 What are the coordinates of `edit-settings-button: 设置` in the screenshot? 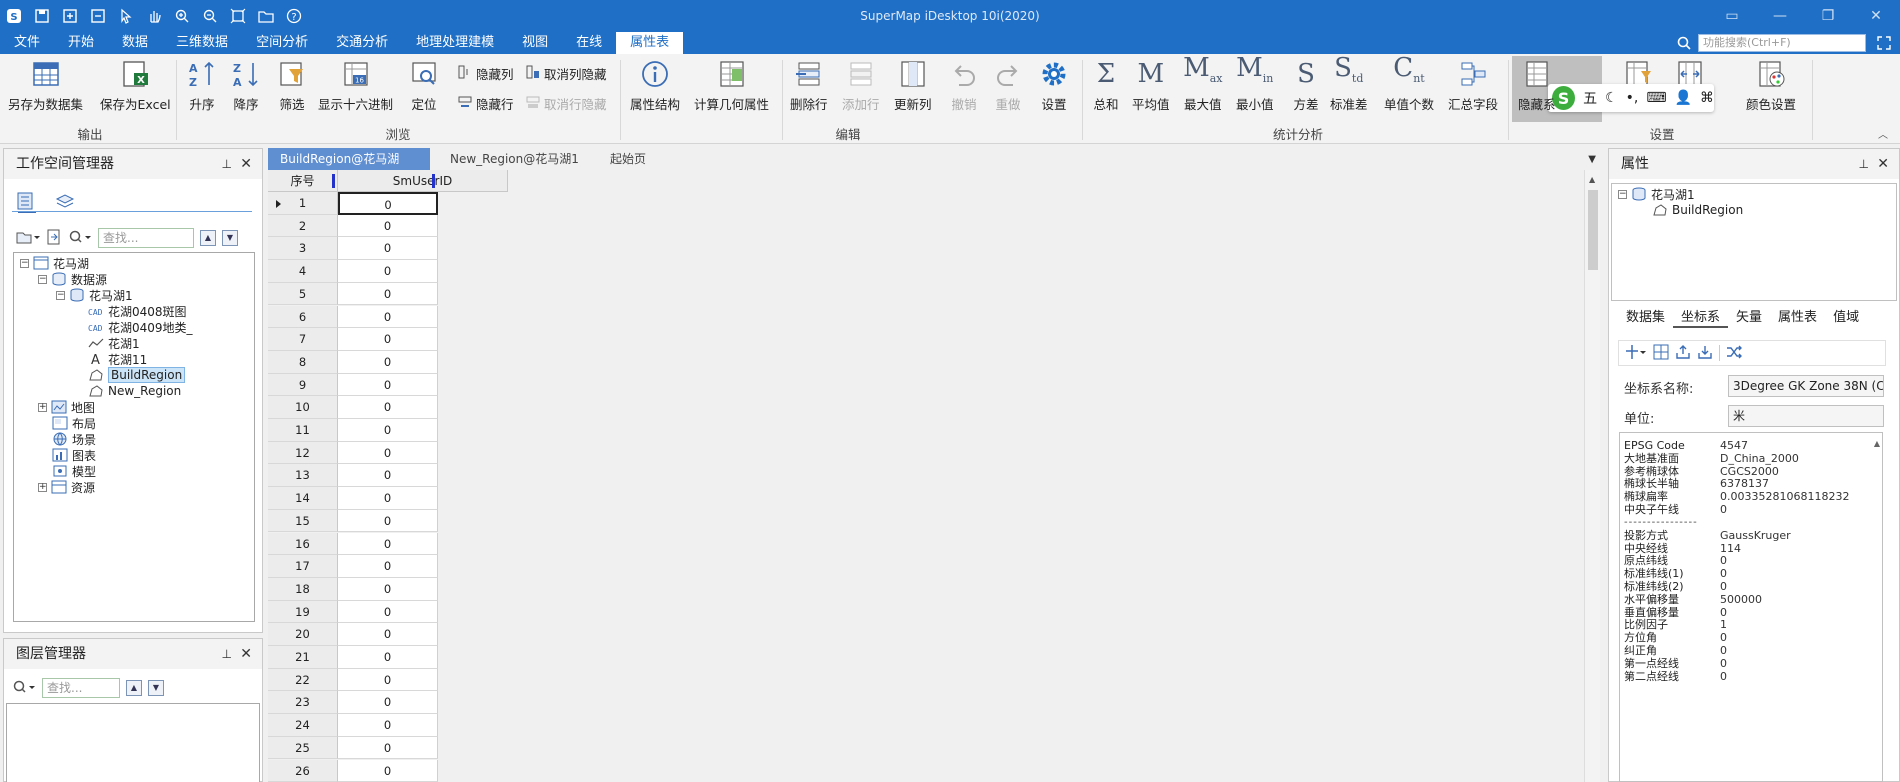 It's located at (1054, 89).